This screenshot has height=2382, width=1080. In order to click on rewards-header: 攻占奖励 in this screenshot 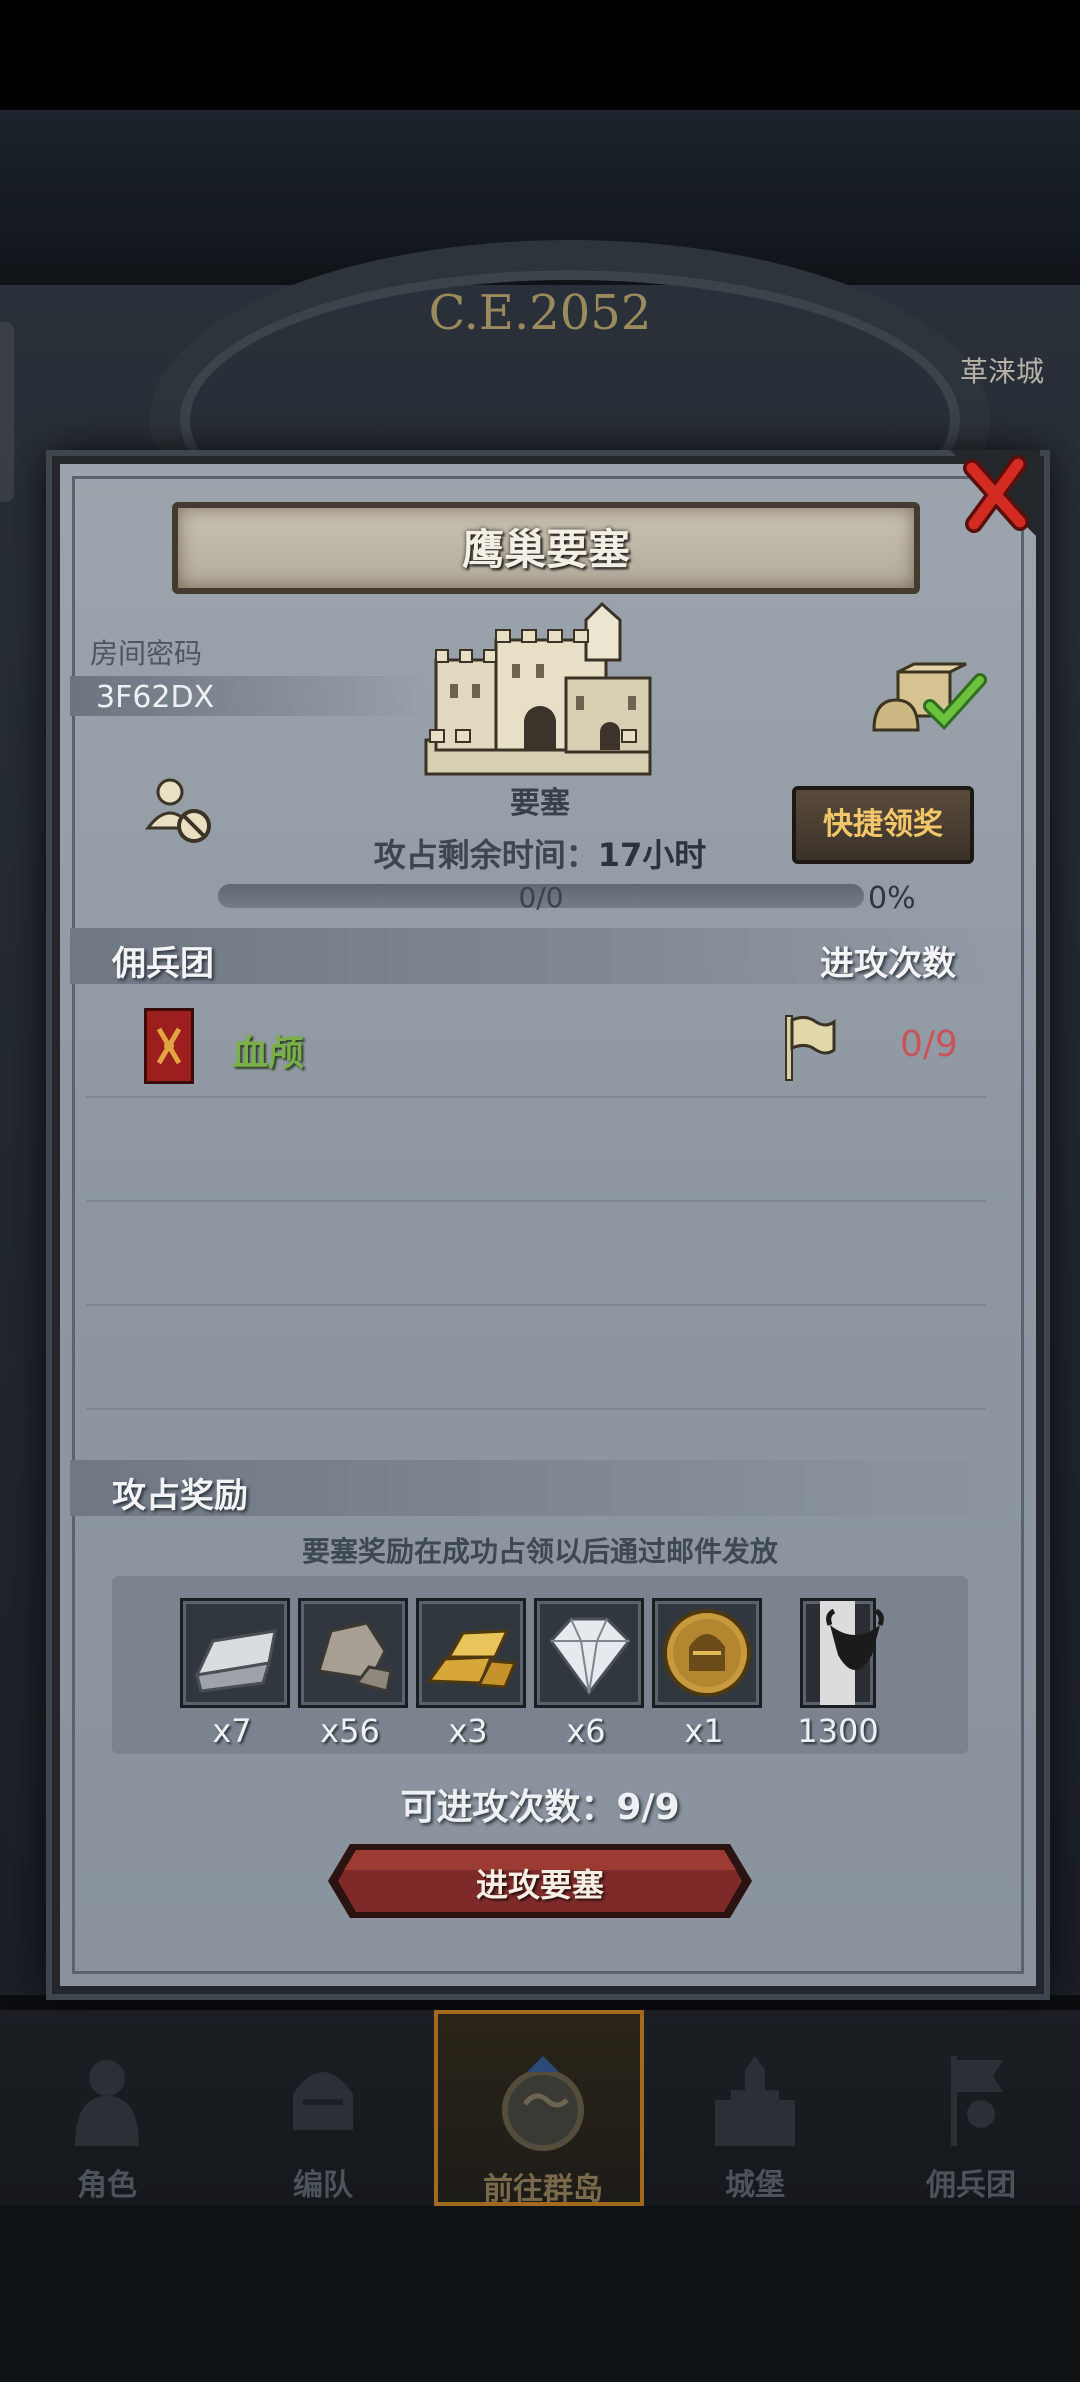, I will do `click(180, 1496)`.